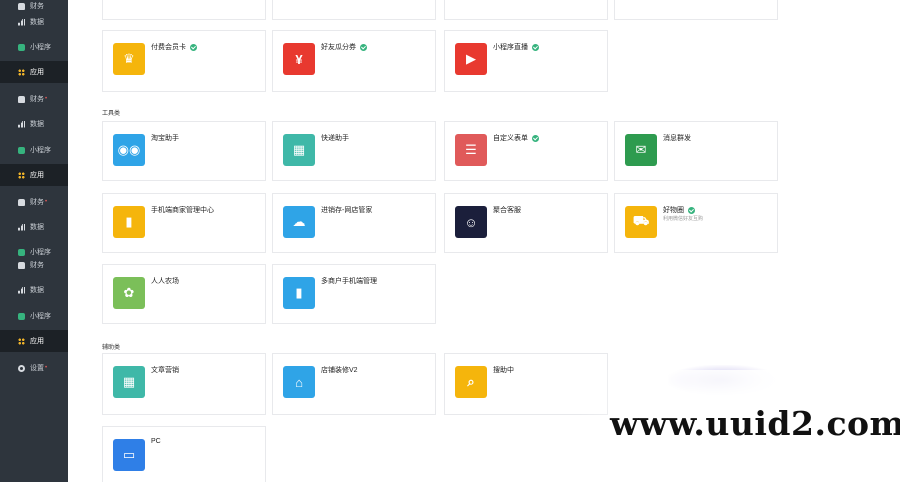  I want to click on sidebar-item-11: 财务, so click(34, 265).